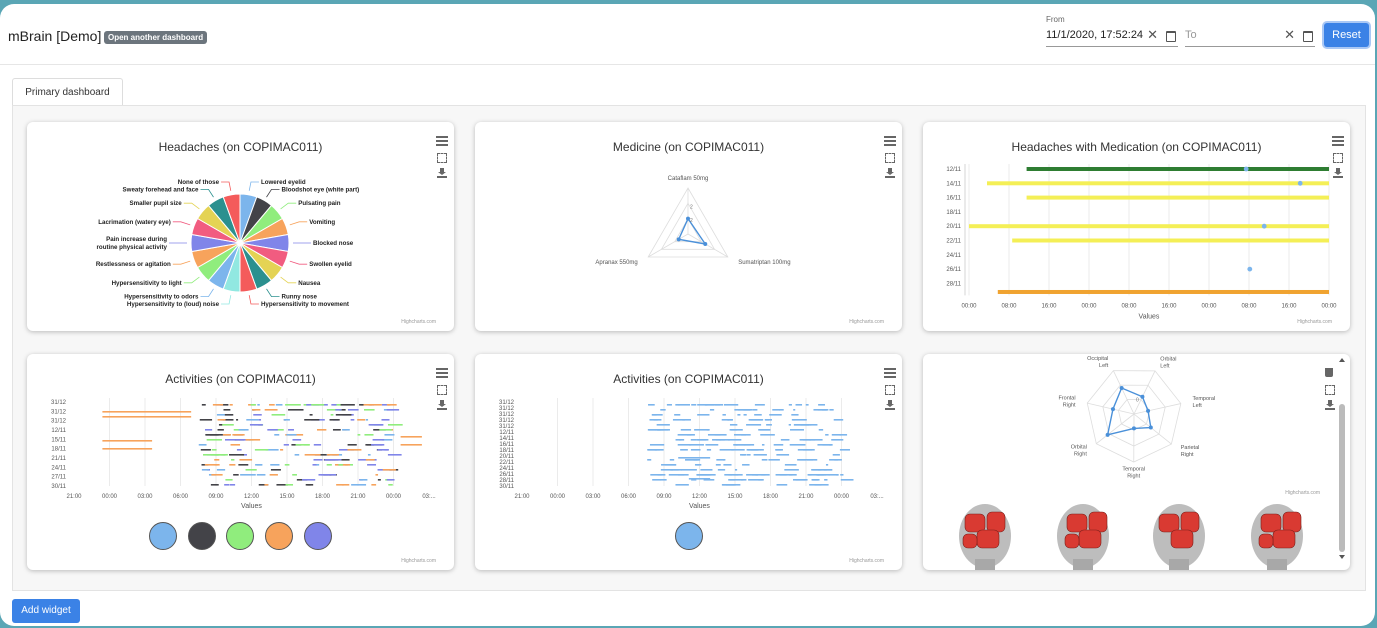 The image size is (1377, 628). What do you see at coordinates (1342, 478) in the screenshot?
I see `scroll-thumb` at bounding box center [1342, 478].